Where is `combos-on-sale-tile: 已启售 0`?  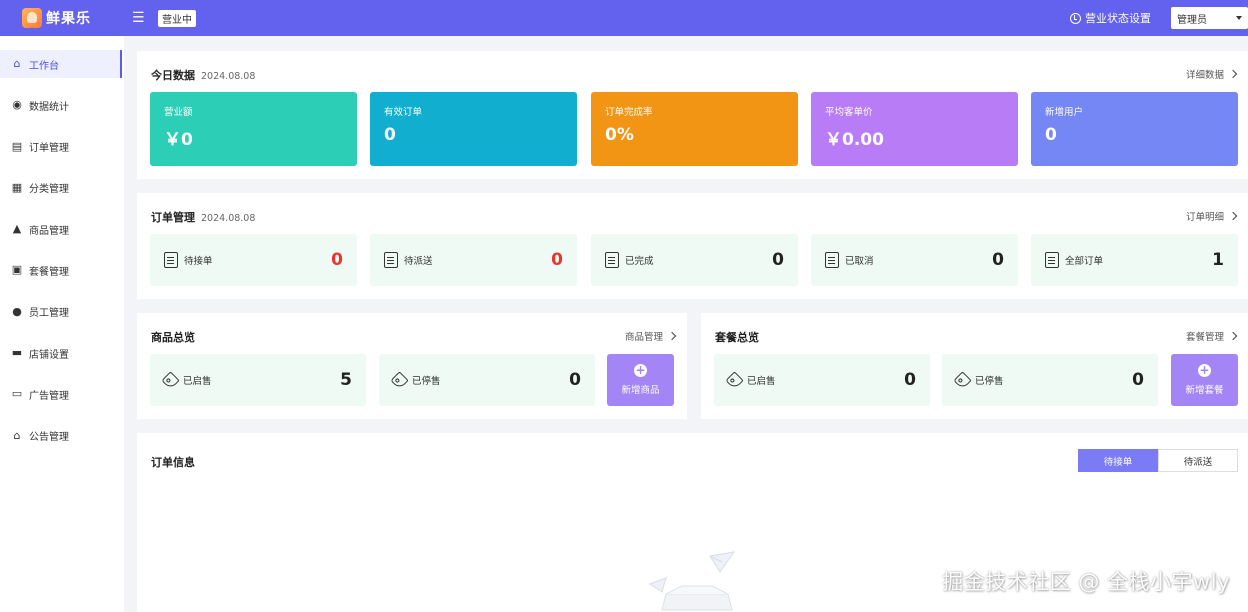
combos-on-sale-tile: 已启售 0 is located at coordinates (822, 380).